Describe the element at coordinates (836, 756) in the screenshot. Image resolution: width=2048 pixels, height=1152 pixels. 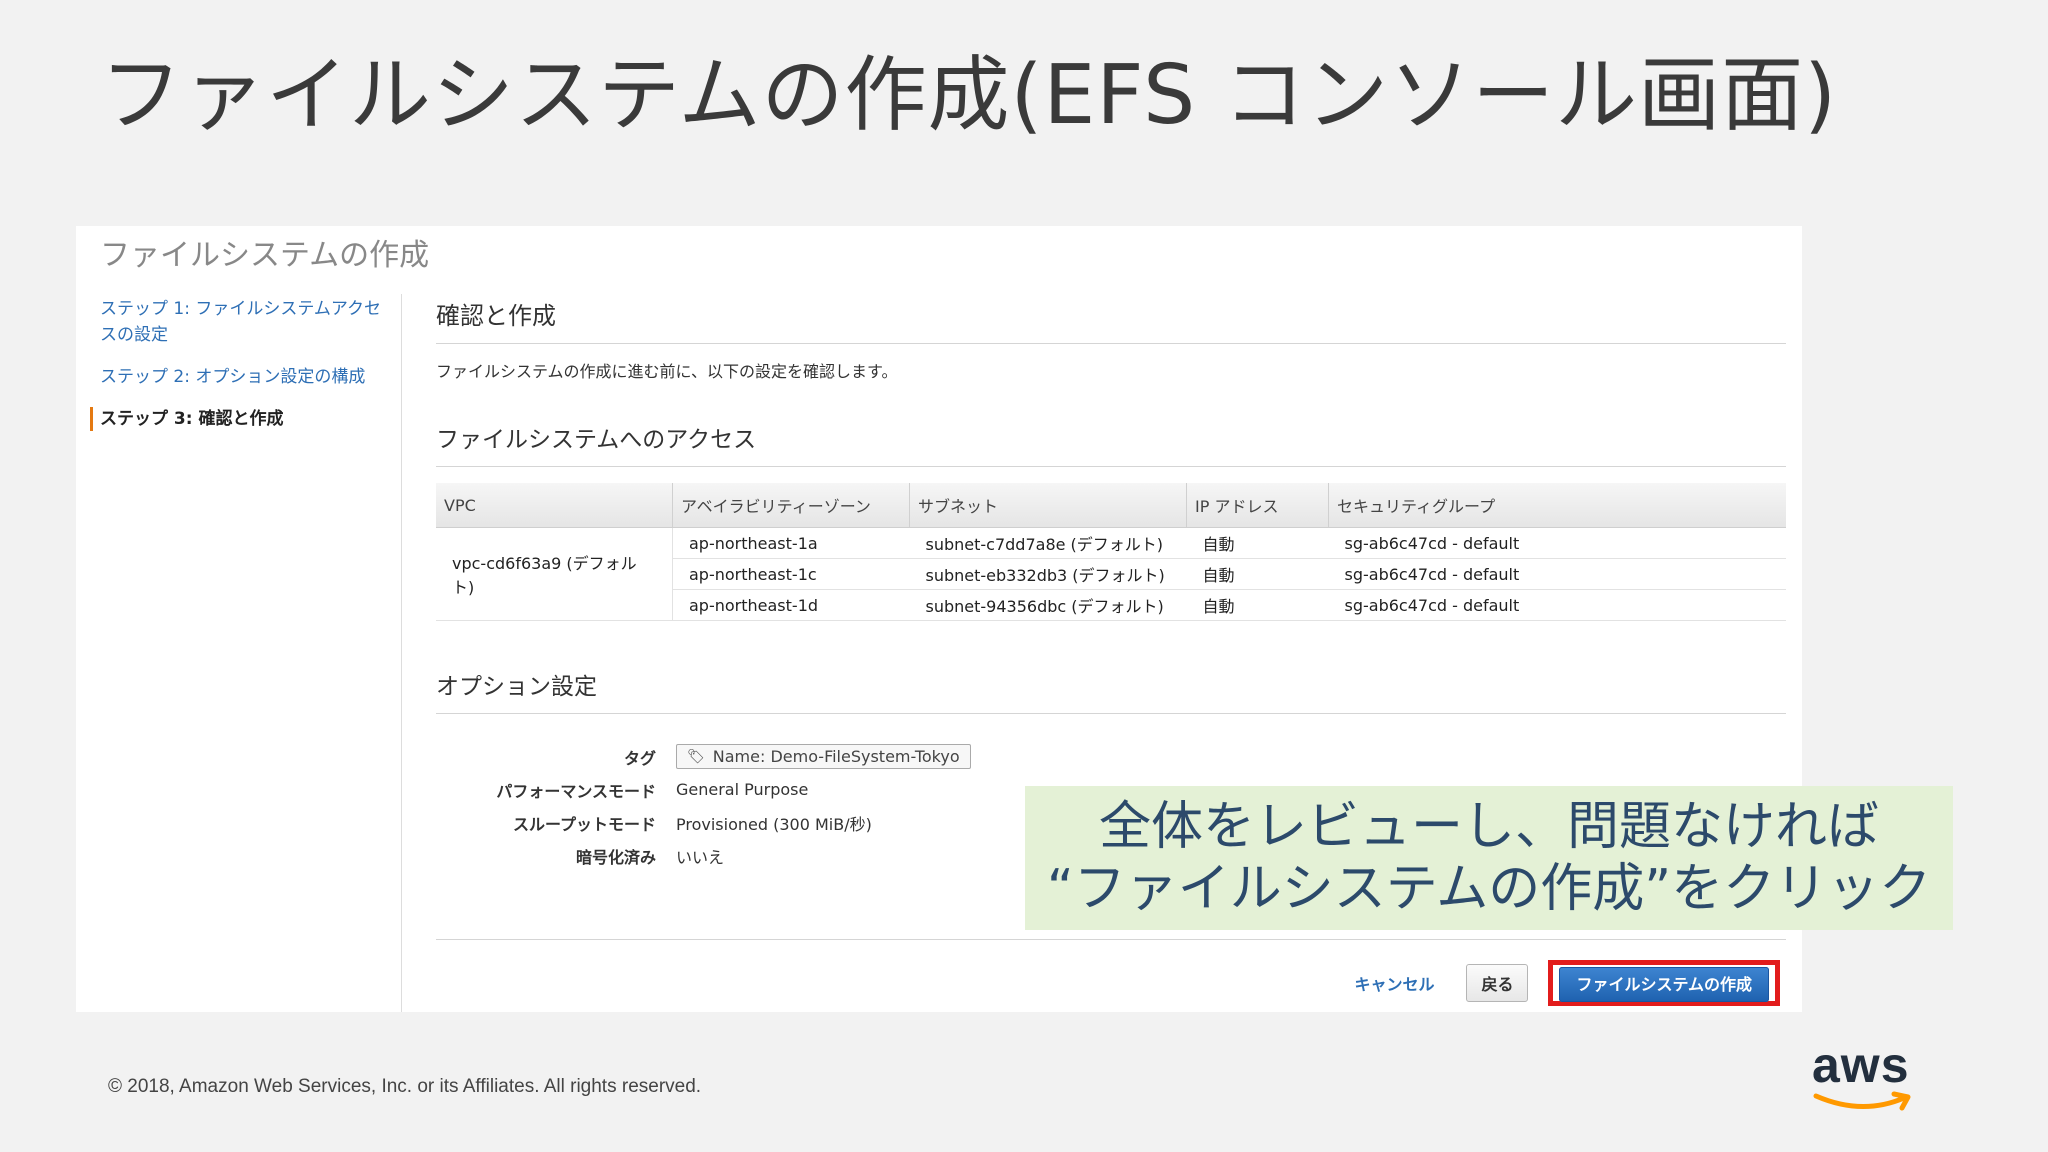
I see `tag-value: Name: Demo-FileSystem-Tokyo` at that location.